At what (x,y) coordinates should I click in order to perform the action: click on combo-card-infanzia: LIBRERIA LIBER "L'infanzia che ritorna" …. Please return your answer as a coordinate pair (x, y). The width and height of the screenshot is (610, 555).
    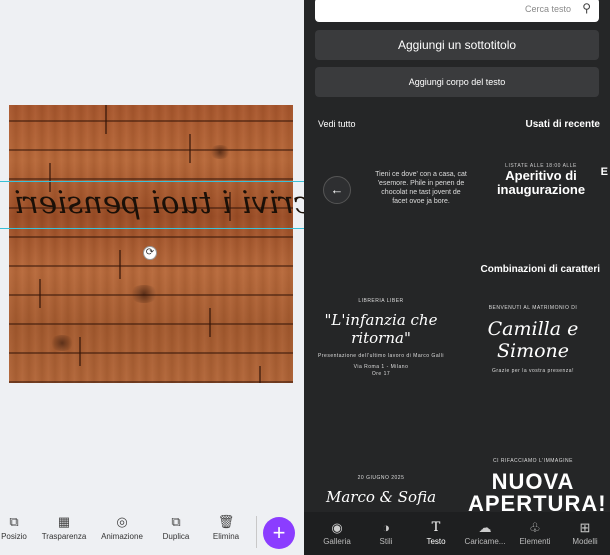
    Looking at the image, I should click on (381, 338).